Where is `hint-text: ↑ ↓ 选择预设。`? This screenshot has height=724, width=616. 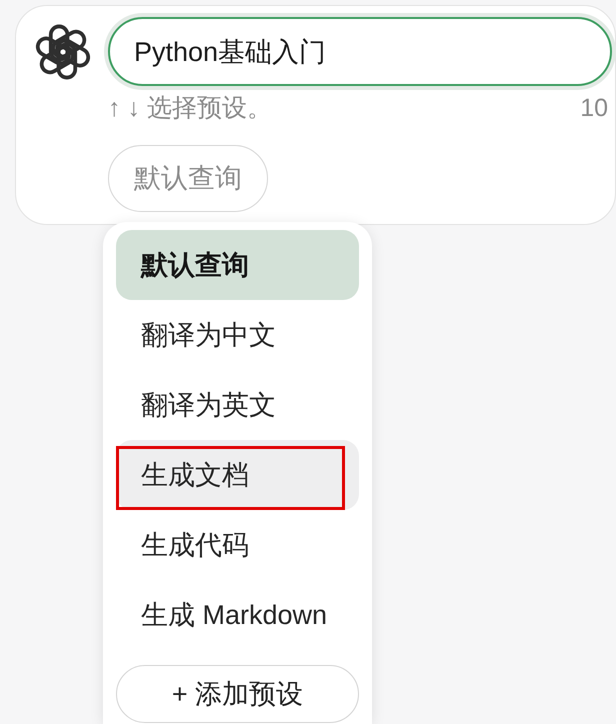
hint-text: ↑ ↓ 选择预设。 is located at coordinates (190, 108).